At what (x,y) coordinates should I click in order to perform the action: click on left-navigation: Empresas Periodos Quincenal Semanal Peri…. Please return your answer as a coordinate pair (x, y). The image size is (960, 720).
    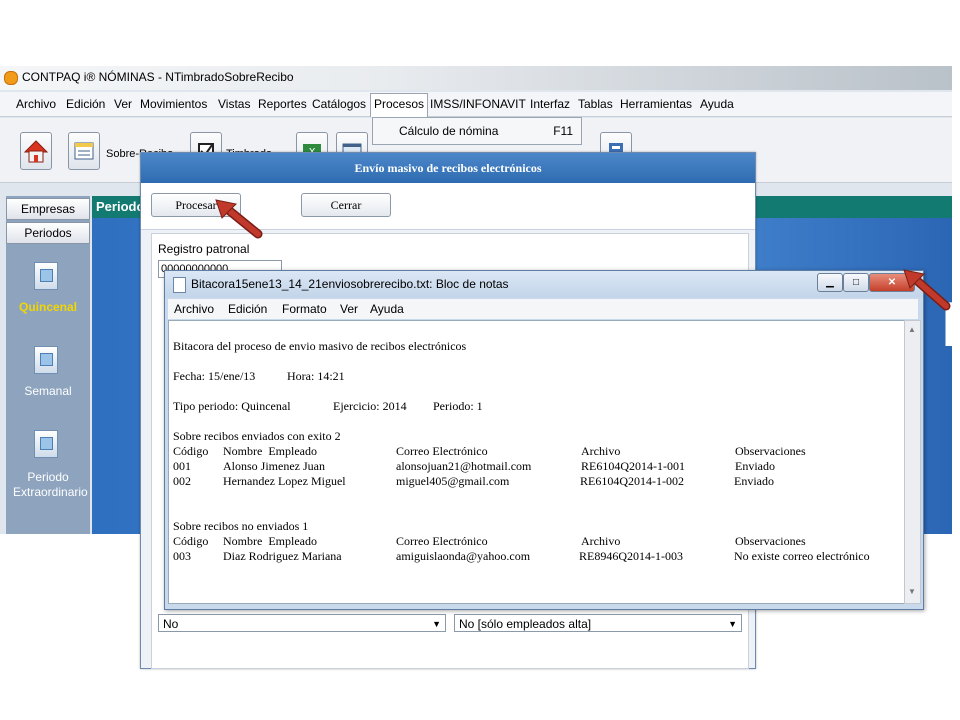
    Looking at the image, I should click on (48, 365).